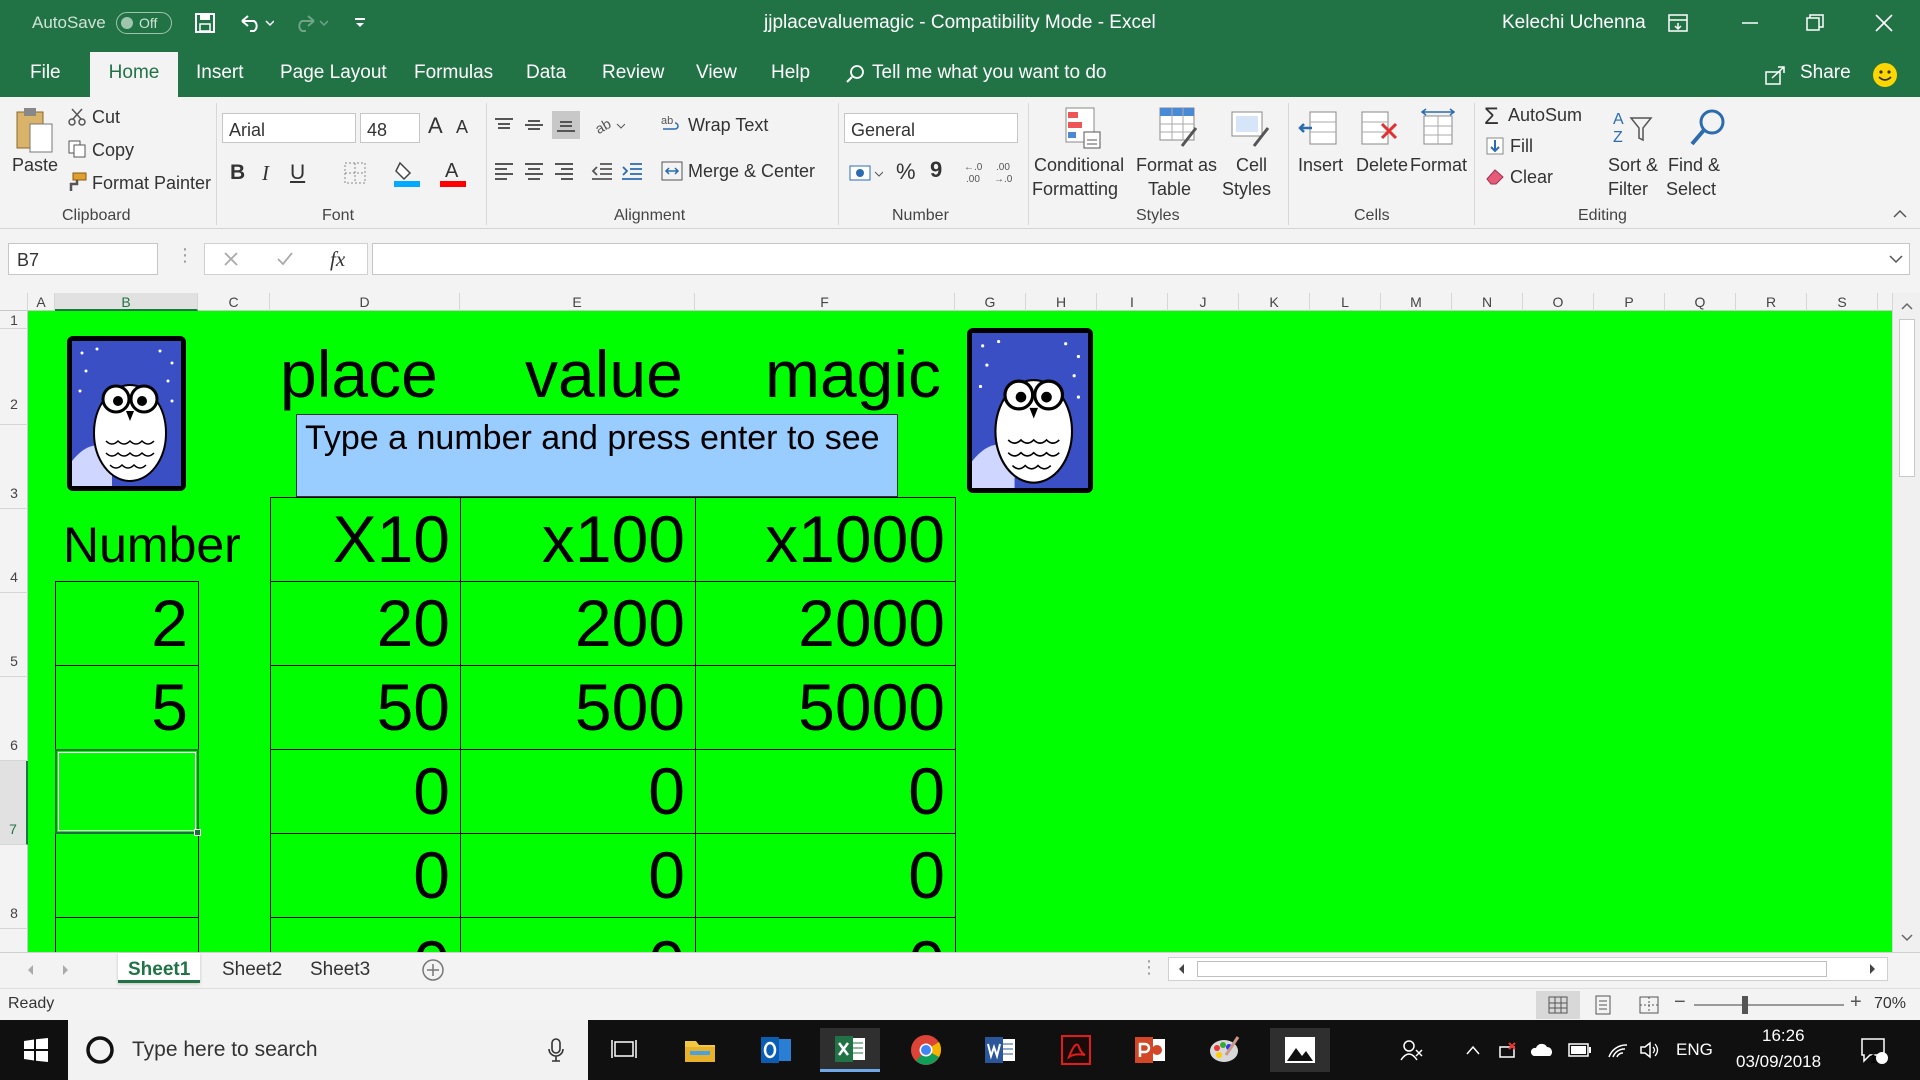  I want to click on merge-center-icon, so click(672, 171).